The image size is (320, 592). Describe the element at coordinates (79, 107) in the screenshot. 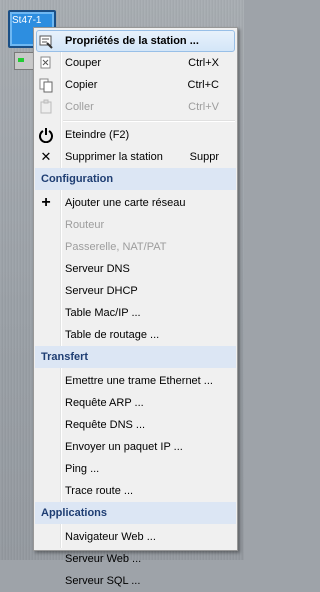

I see `menu-item-label: Coller` at that location.